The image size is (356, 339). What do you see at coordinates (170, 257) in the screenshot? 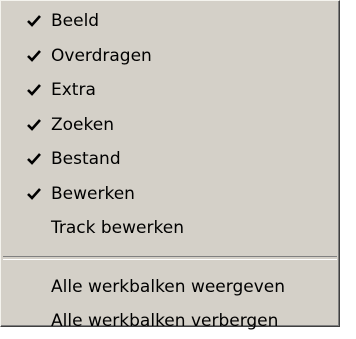
I see `menu-separator` at bounding box center [170, 257].